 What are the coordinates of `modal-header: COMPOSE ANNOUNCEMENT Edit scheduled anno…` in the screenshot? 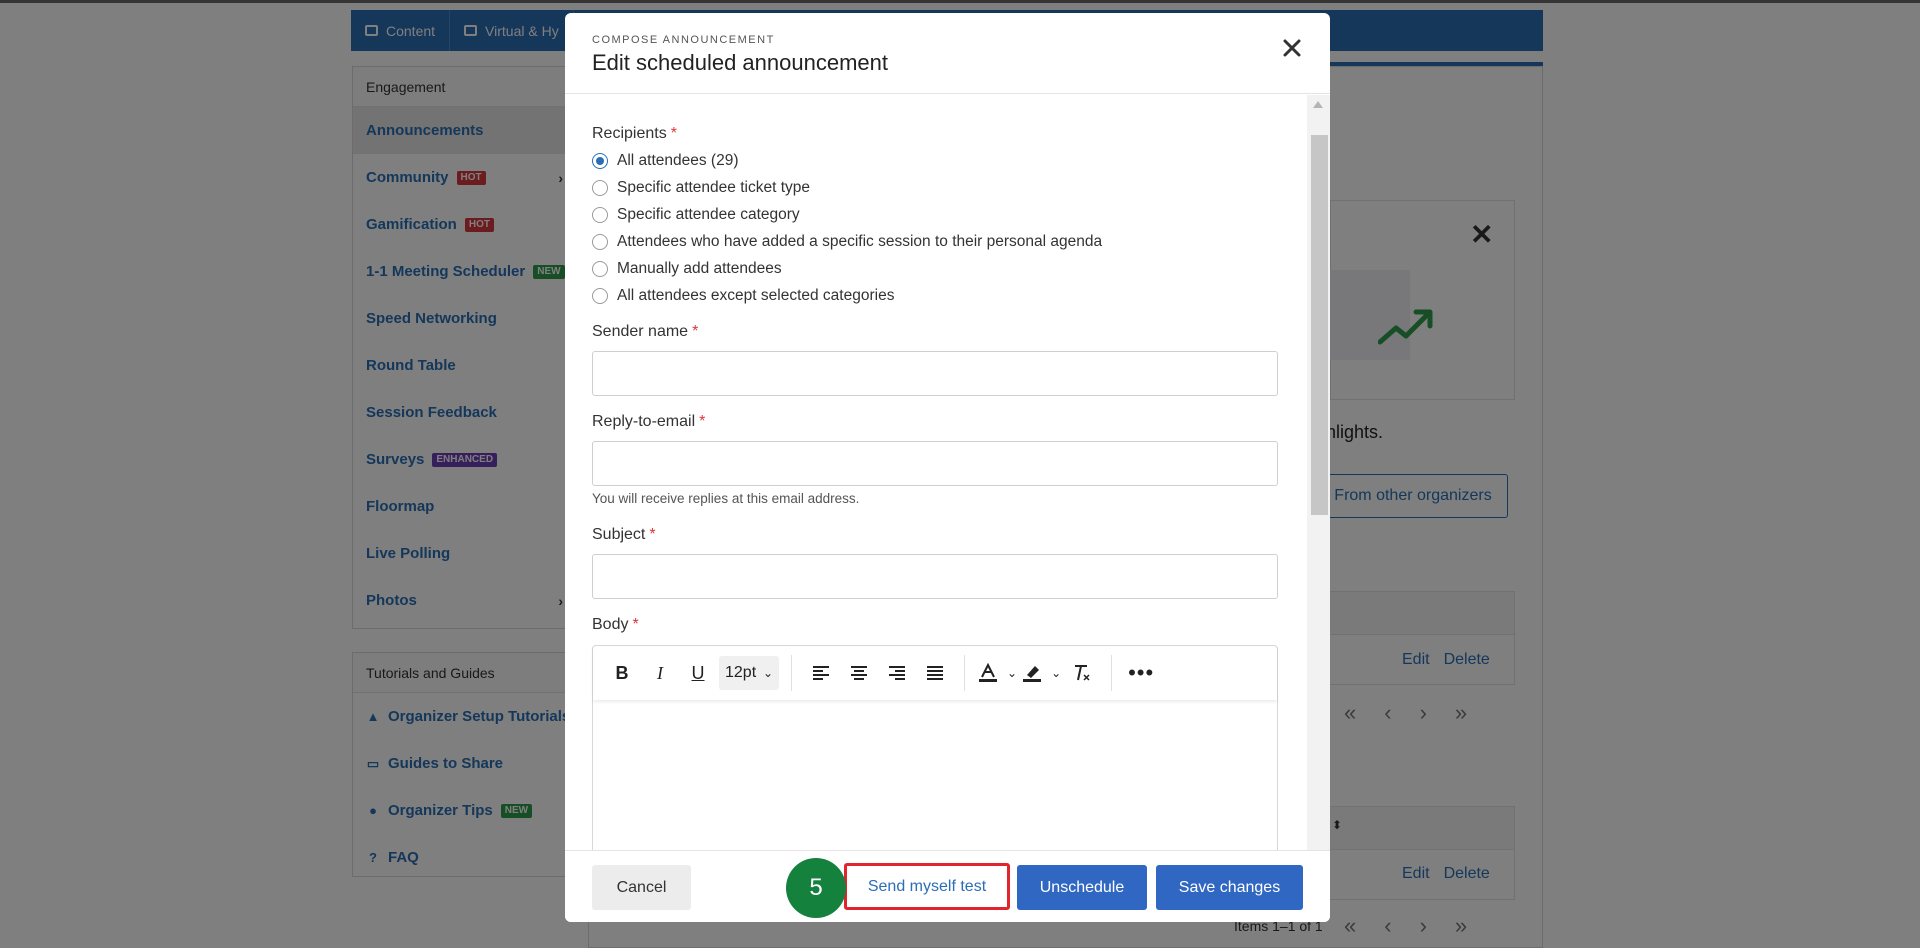 It's located at (947, 53).